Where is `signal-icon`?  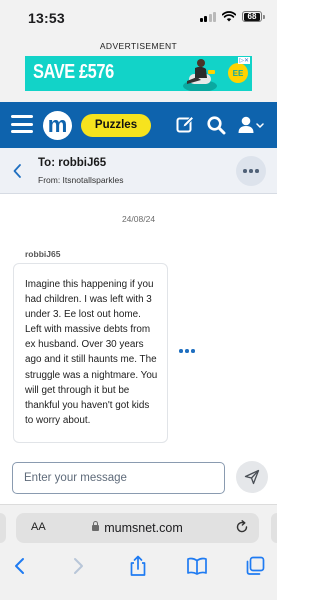 signal-icon is located at coordinates (207, 16).